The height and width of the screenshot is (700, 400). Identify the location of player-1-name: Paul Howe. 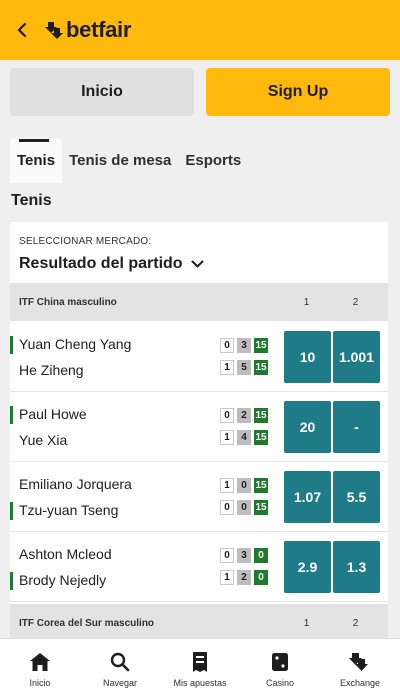
(53, 414).